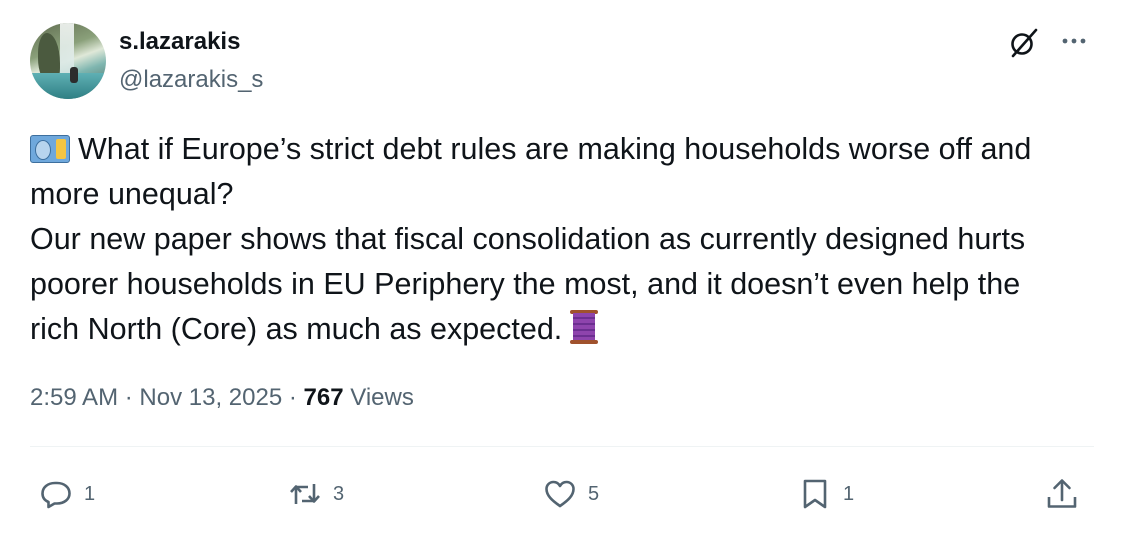 The width and height of the screenshot is (1124, 538). Describe the element at coordinates (382, 397) in the screenshot. I see `views-label: Views` at that location.